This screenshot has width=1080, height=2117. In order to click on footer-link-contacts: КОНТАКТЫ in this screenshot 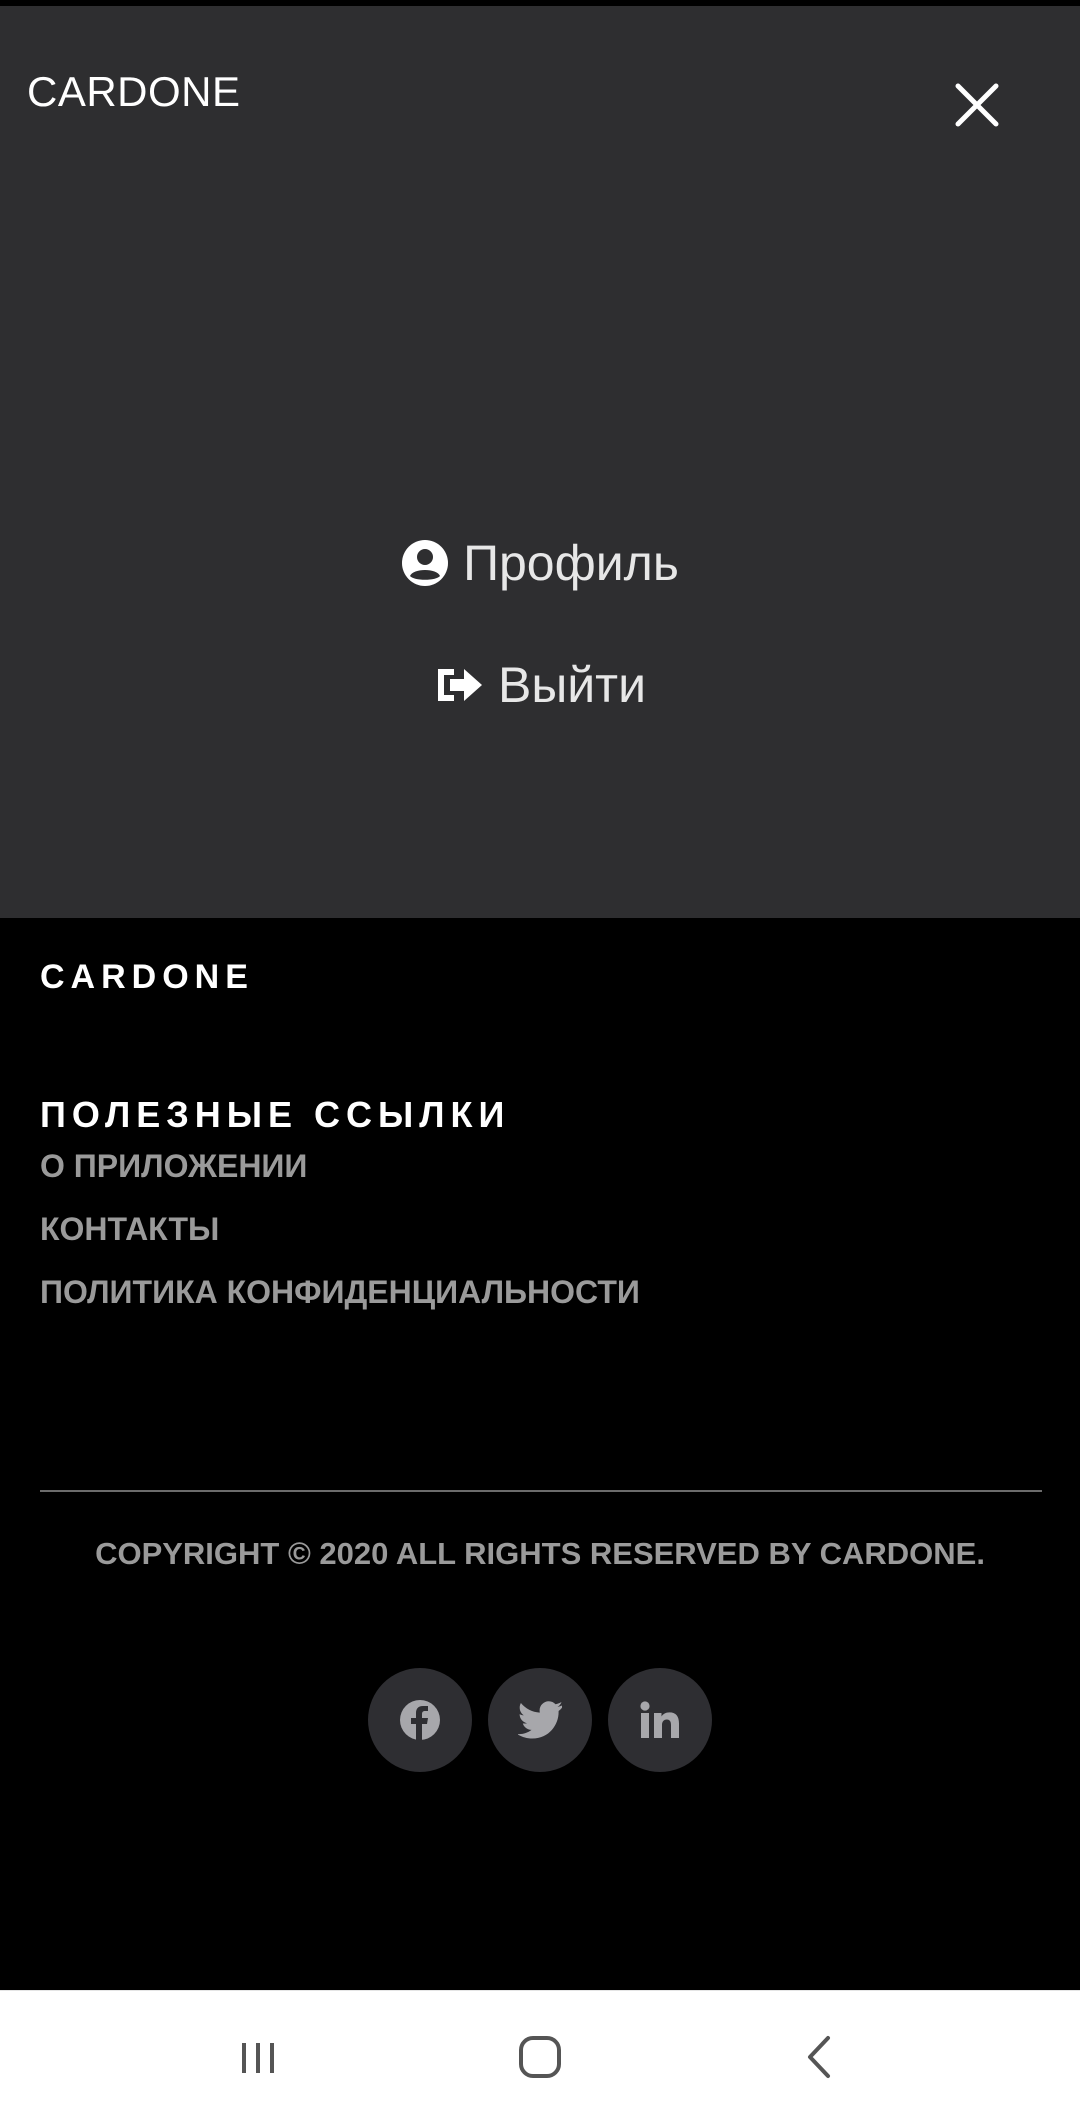, I will do `click(129, 1229)`.